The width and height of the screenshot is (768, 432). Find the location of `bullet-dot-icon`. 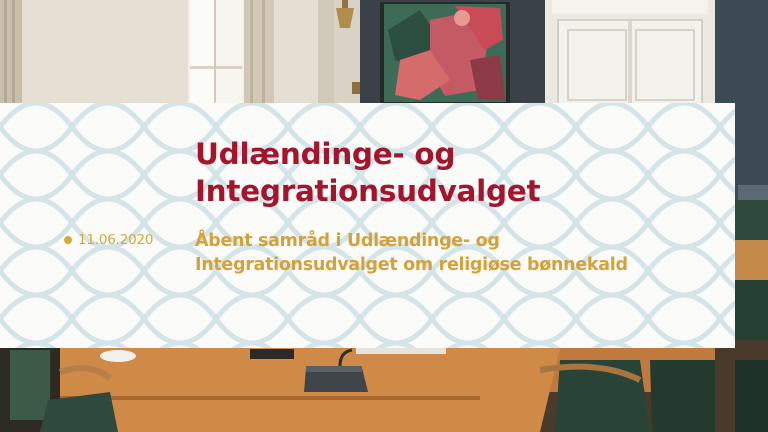

bullet-dot-icon is located at coordinates (68, 240).